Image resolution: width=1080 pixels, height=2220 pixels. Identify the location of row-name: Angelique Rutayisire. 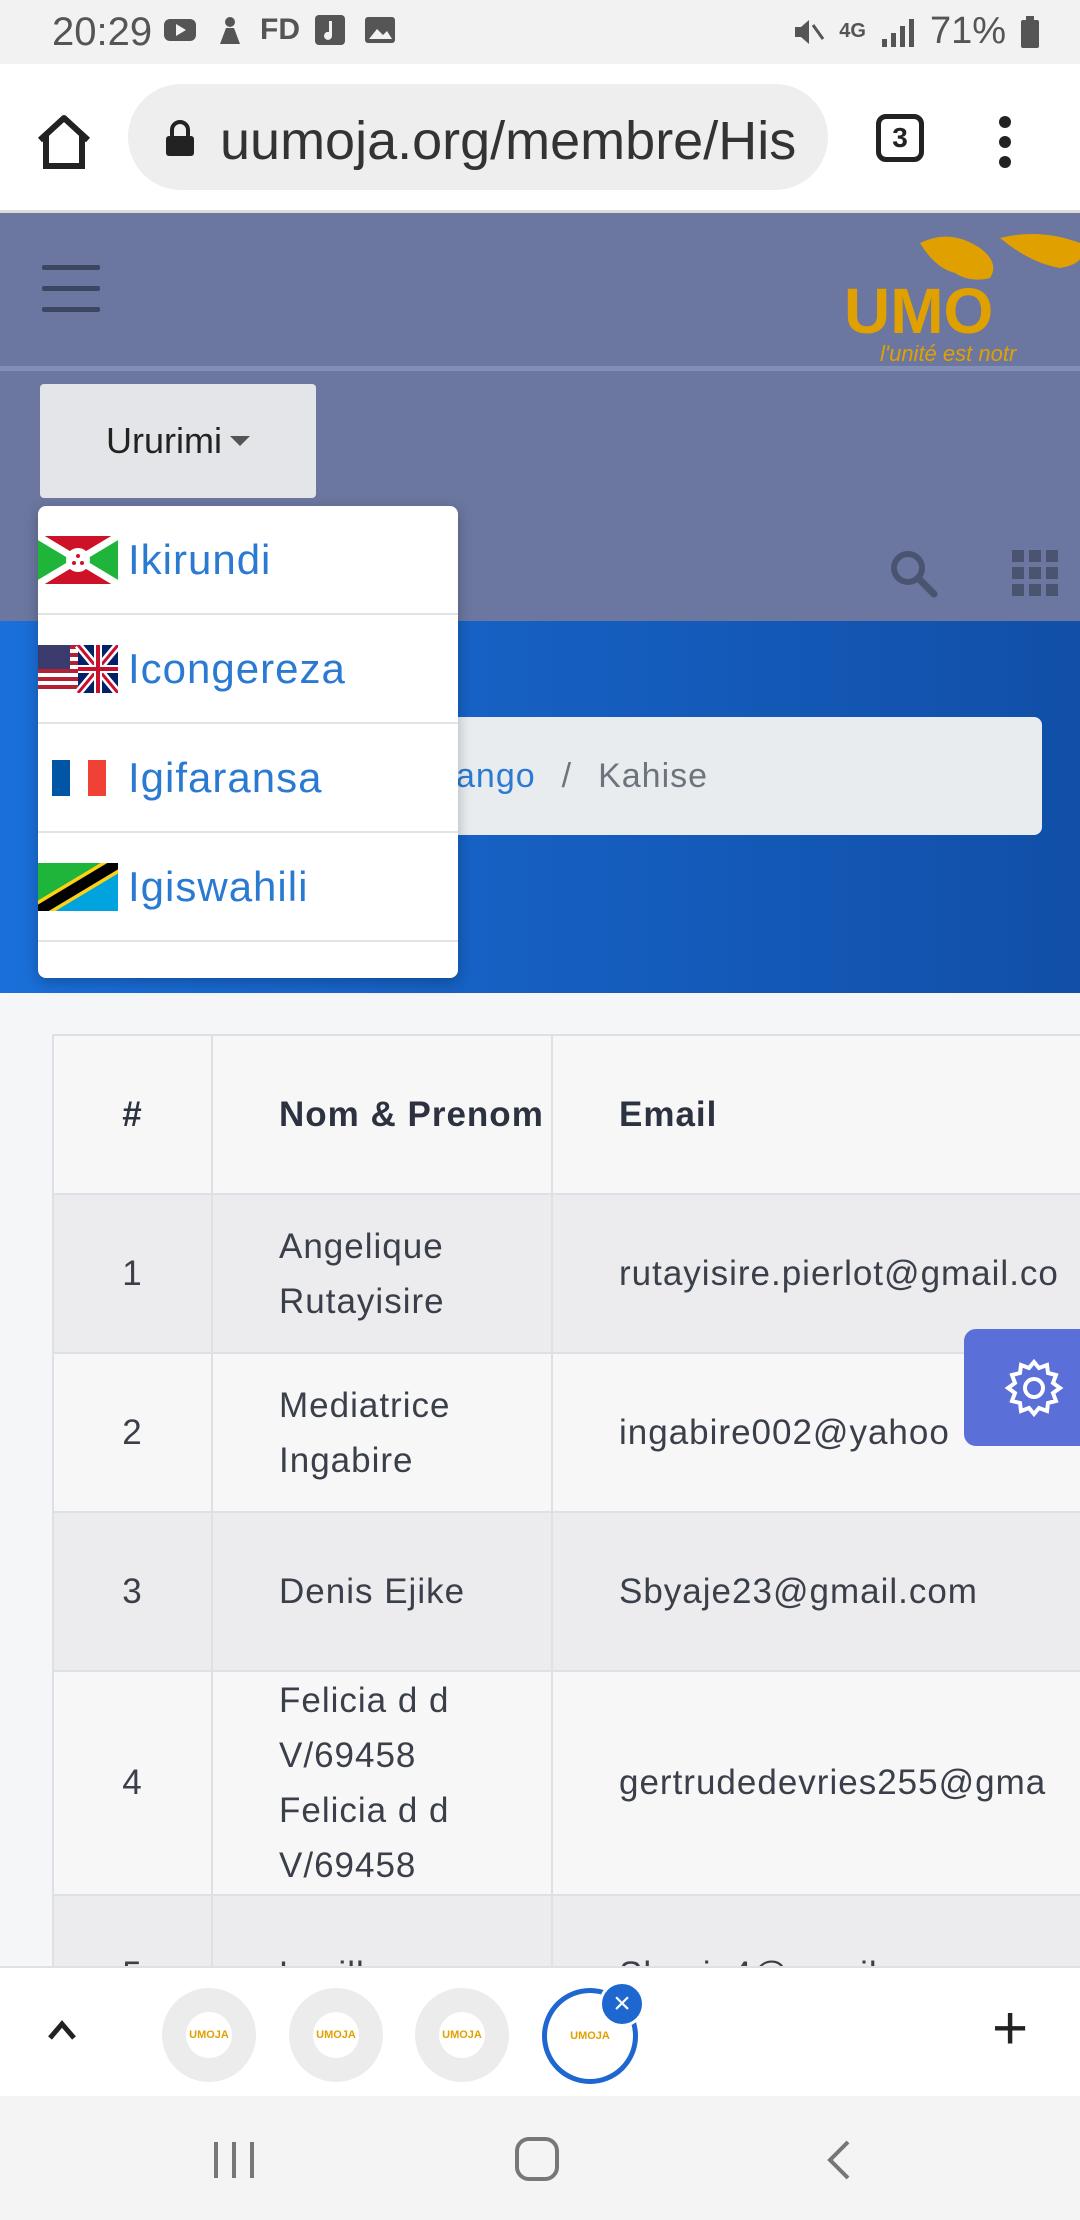
(382, 1273).